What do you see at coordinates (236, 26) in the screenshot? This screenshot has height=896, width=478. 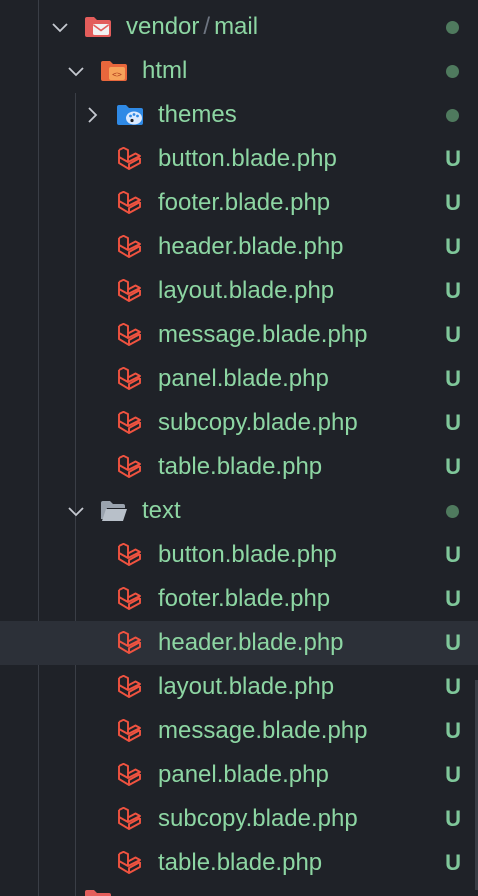 I see `folder-label-part: mail` at bounding box center [236, 26].